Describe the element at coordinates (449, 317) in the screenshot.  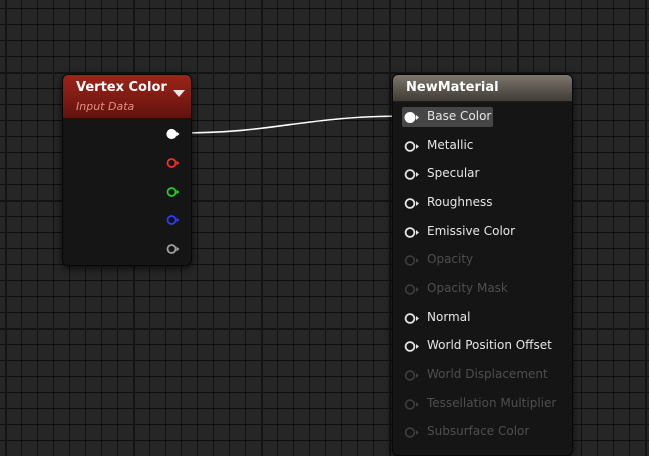
I see `input-label: Normal` at that location.